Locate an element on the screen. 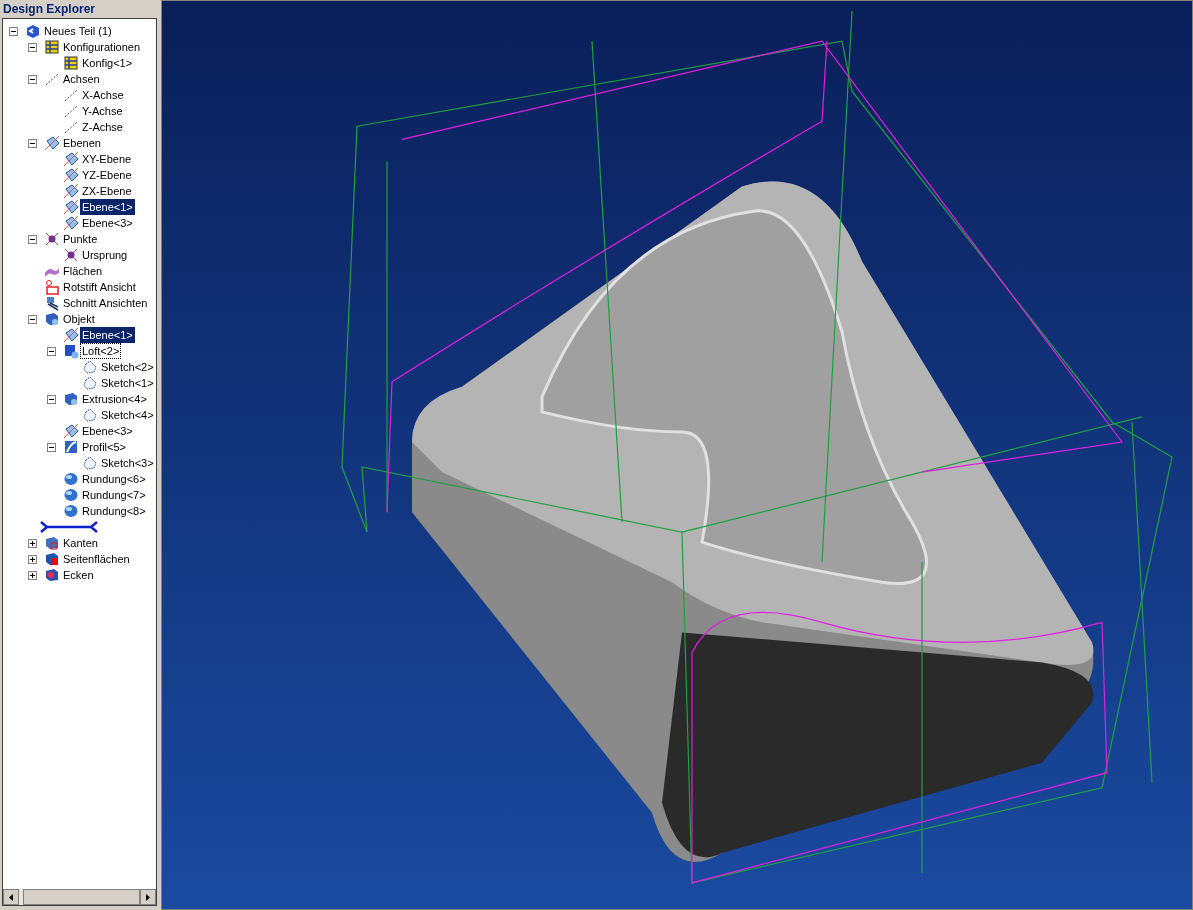 This screenshot has width=1193, height=910. horizontal-scrollbar is located at coordinates (79, 897).